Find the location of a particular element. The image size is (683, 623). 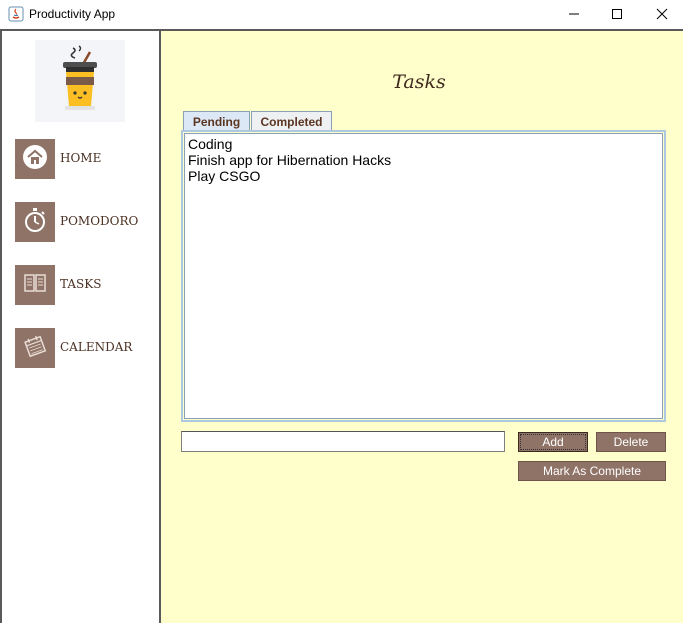

sidebar-item-tasks: TASKS is located at coordinates (85, 285).